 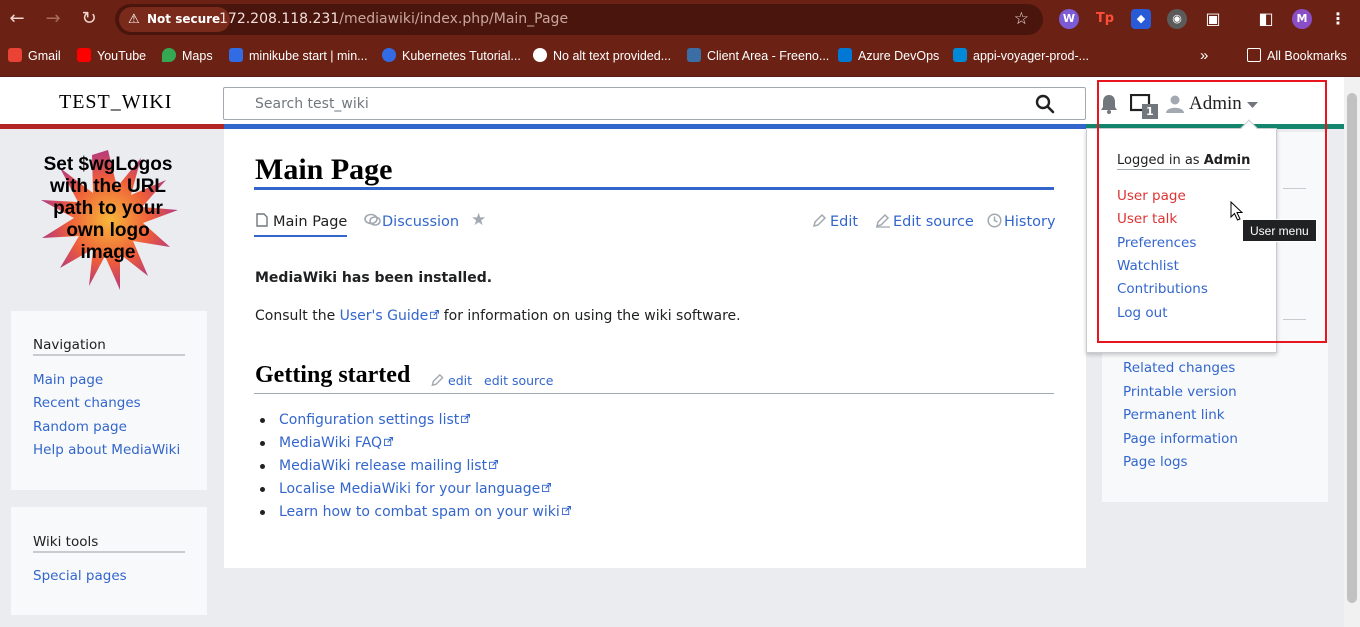 What do you see at coordinates (1021, 221) in the screenshot?
I see `tab-history: History` at bounding box center [1021, 221].